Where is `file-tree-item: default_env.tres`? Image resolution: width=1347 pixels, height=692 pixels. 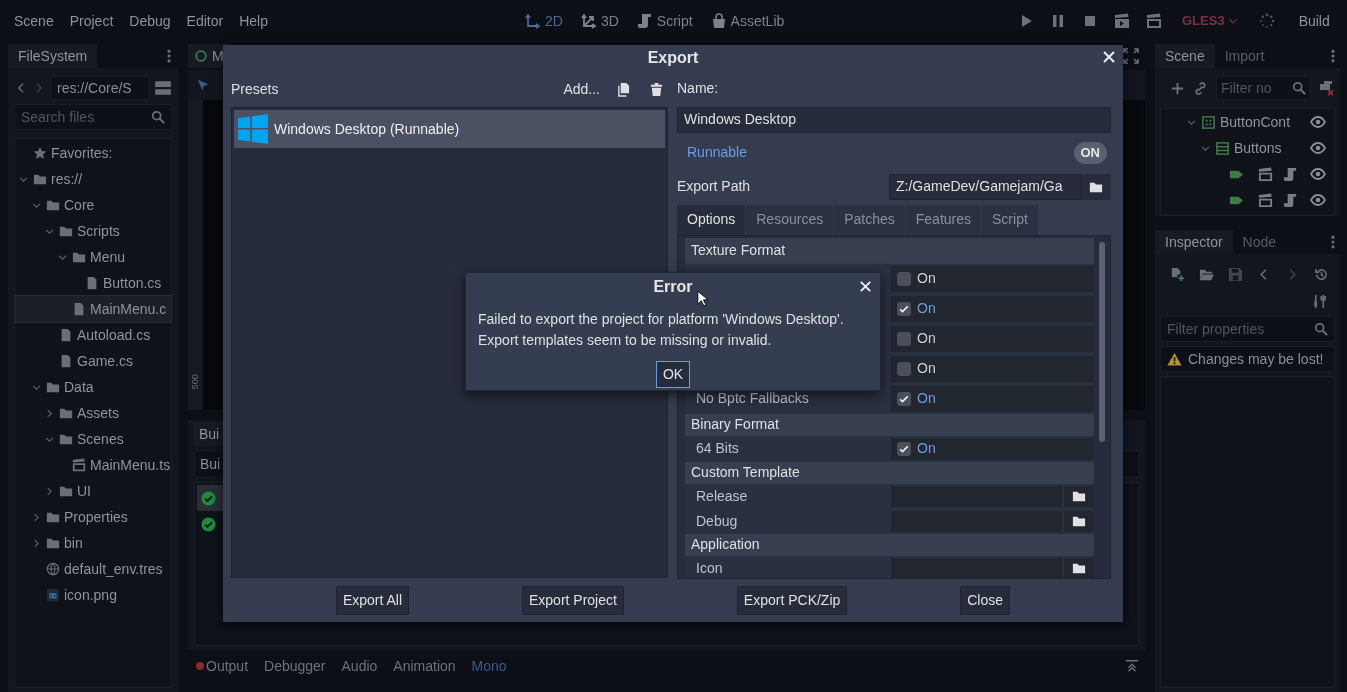 file-tree-item: default_env.tres is located at coordinates (93, 569).